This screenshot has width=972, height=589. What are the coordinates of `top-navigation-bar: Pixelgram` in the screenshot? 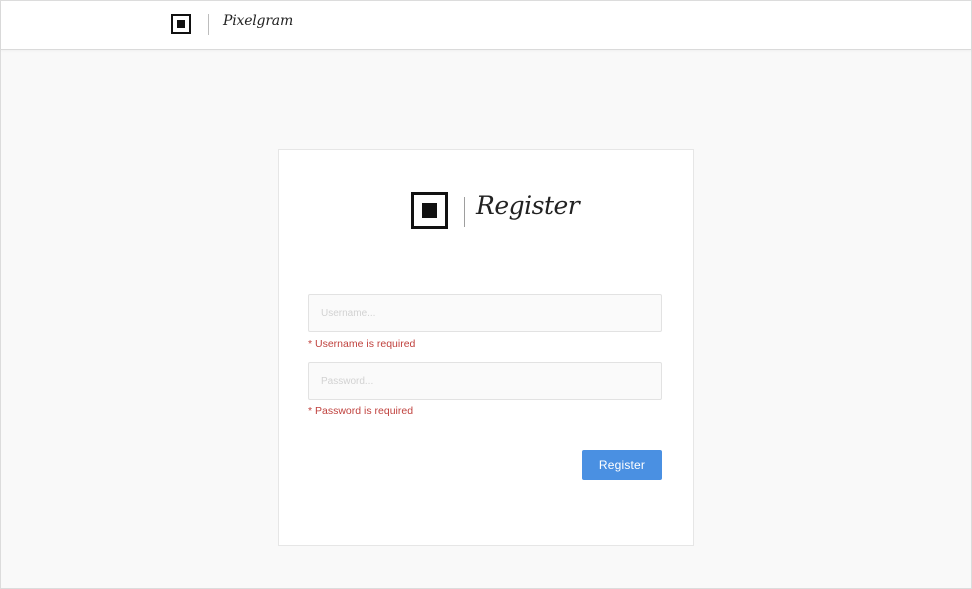 It's located at (486, 25).